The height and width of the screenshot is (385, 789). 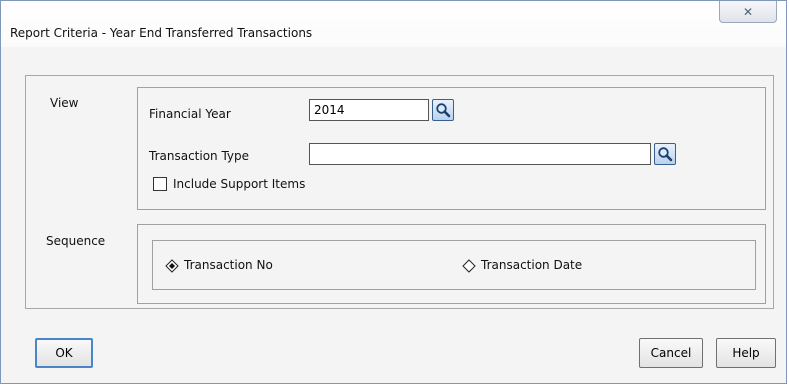 I want to click on close-icon: ✕, so click(x=748, y=11).